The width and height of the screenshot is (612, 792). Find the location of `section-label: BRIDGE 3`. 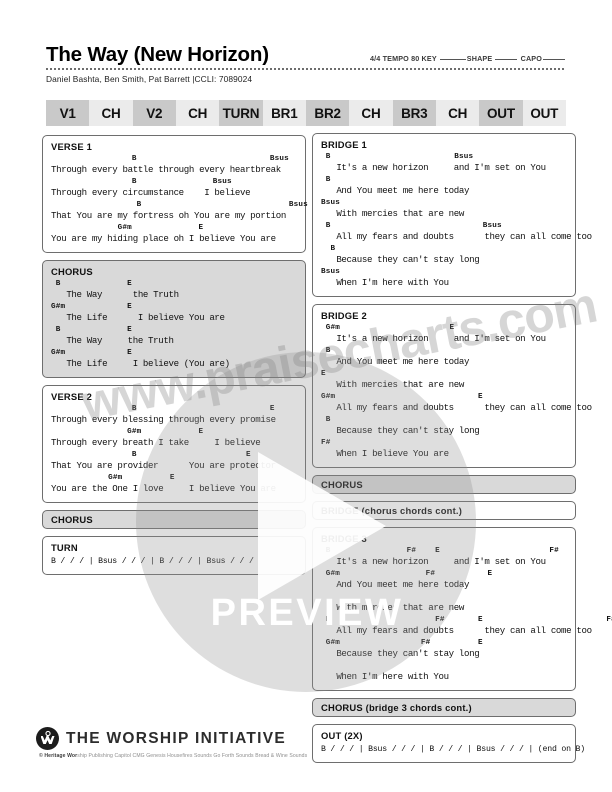

section-label: BRIDGE 3 is located at coordinates (344, 538).